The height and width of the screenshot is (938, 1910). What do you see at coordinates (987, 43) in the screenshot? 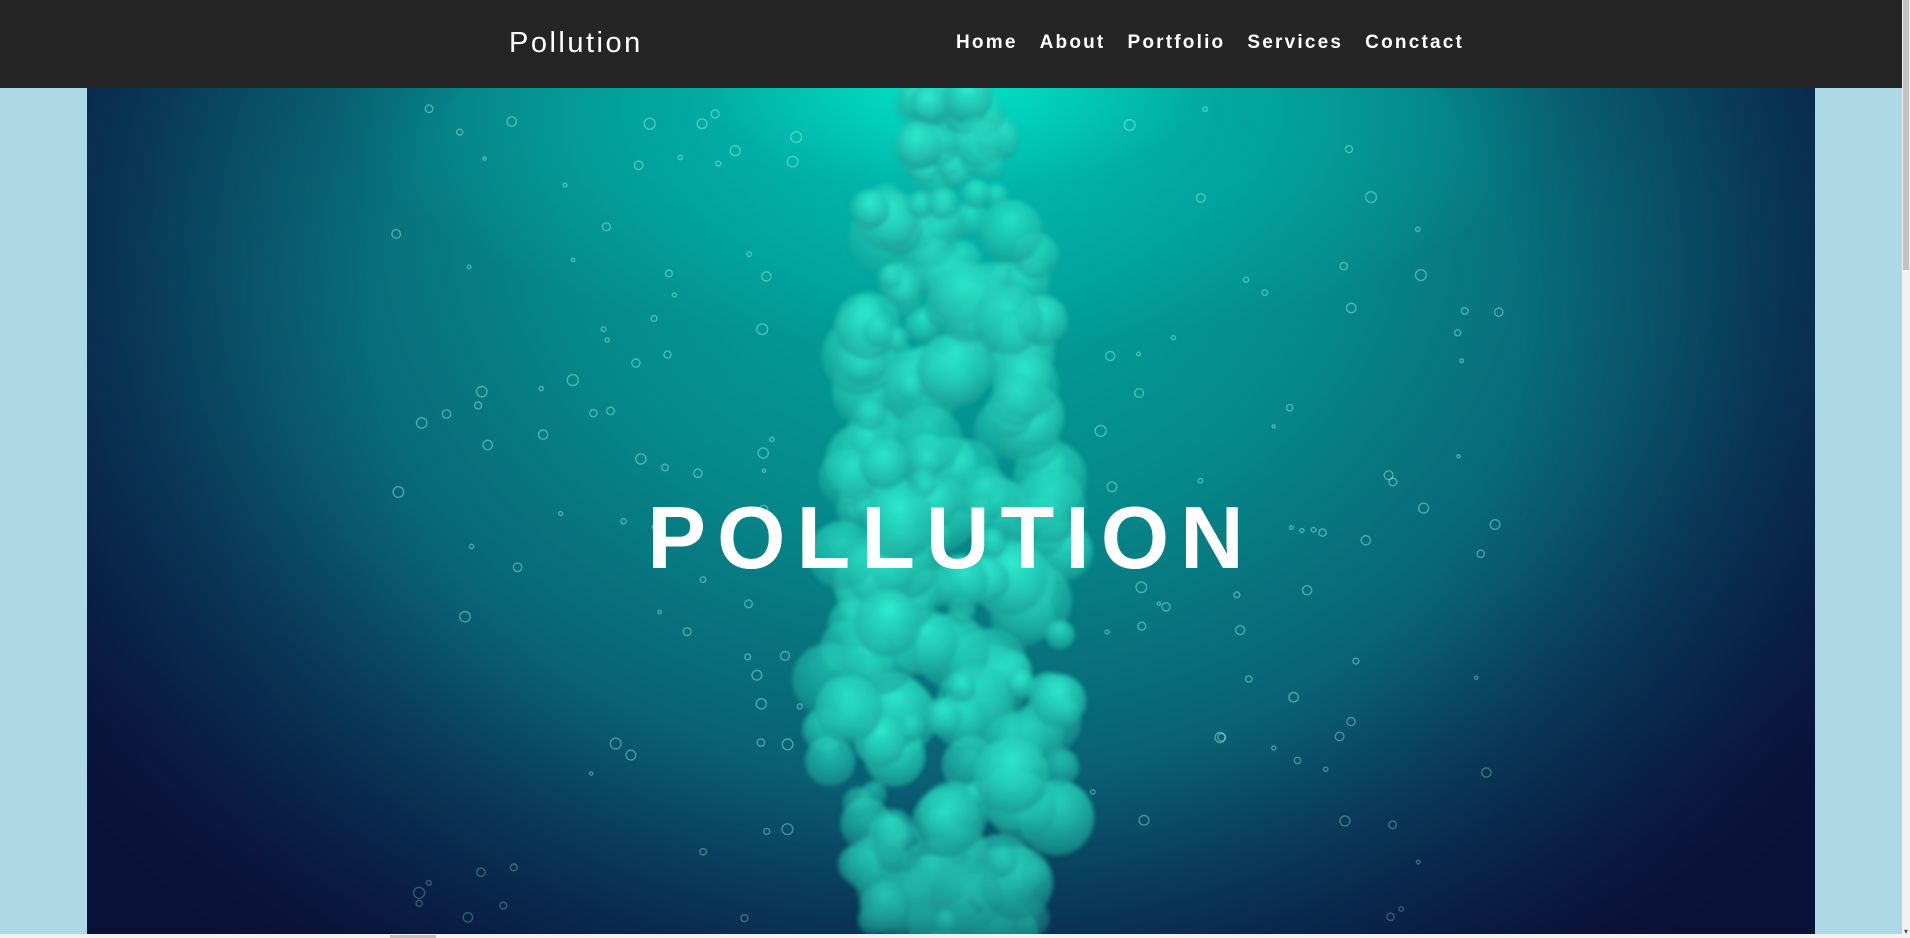
I see `nav-link-home: Home` at bounding box center [987, 43].